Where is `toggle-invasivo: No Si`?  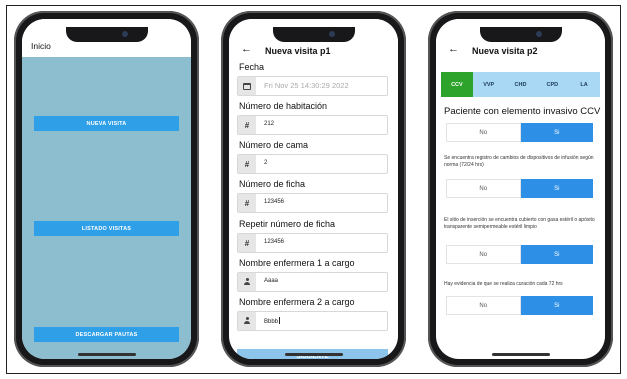
toggle-invasivo: No Si is located at coordinates (519, 132).